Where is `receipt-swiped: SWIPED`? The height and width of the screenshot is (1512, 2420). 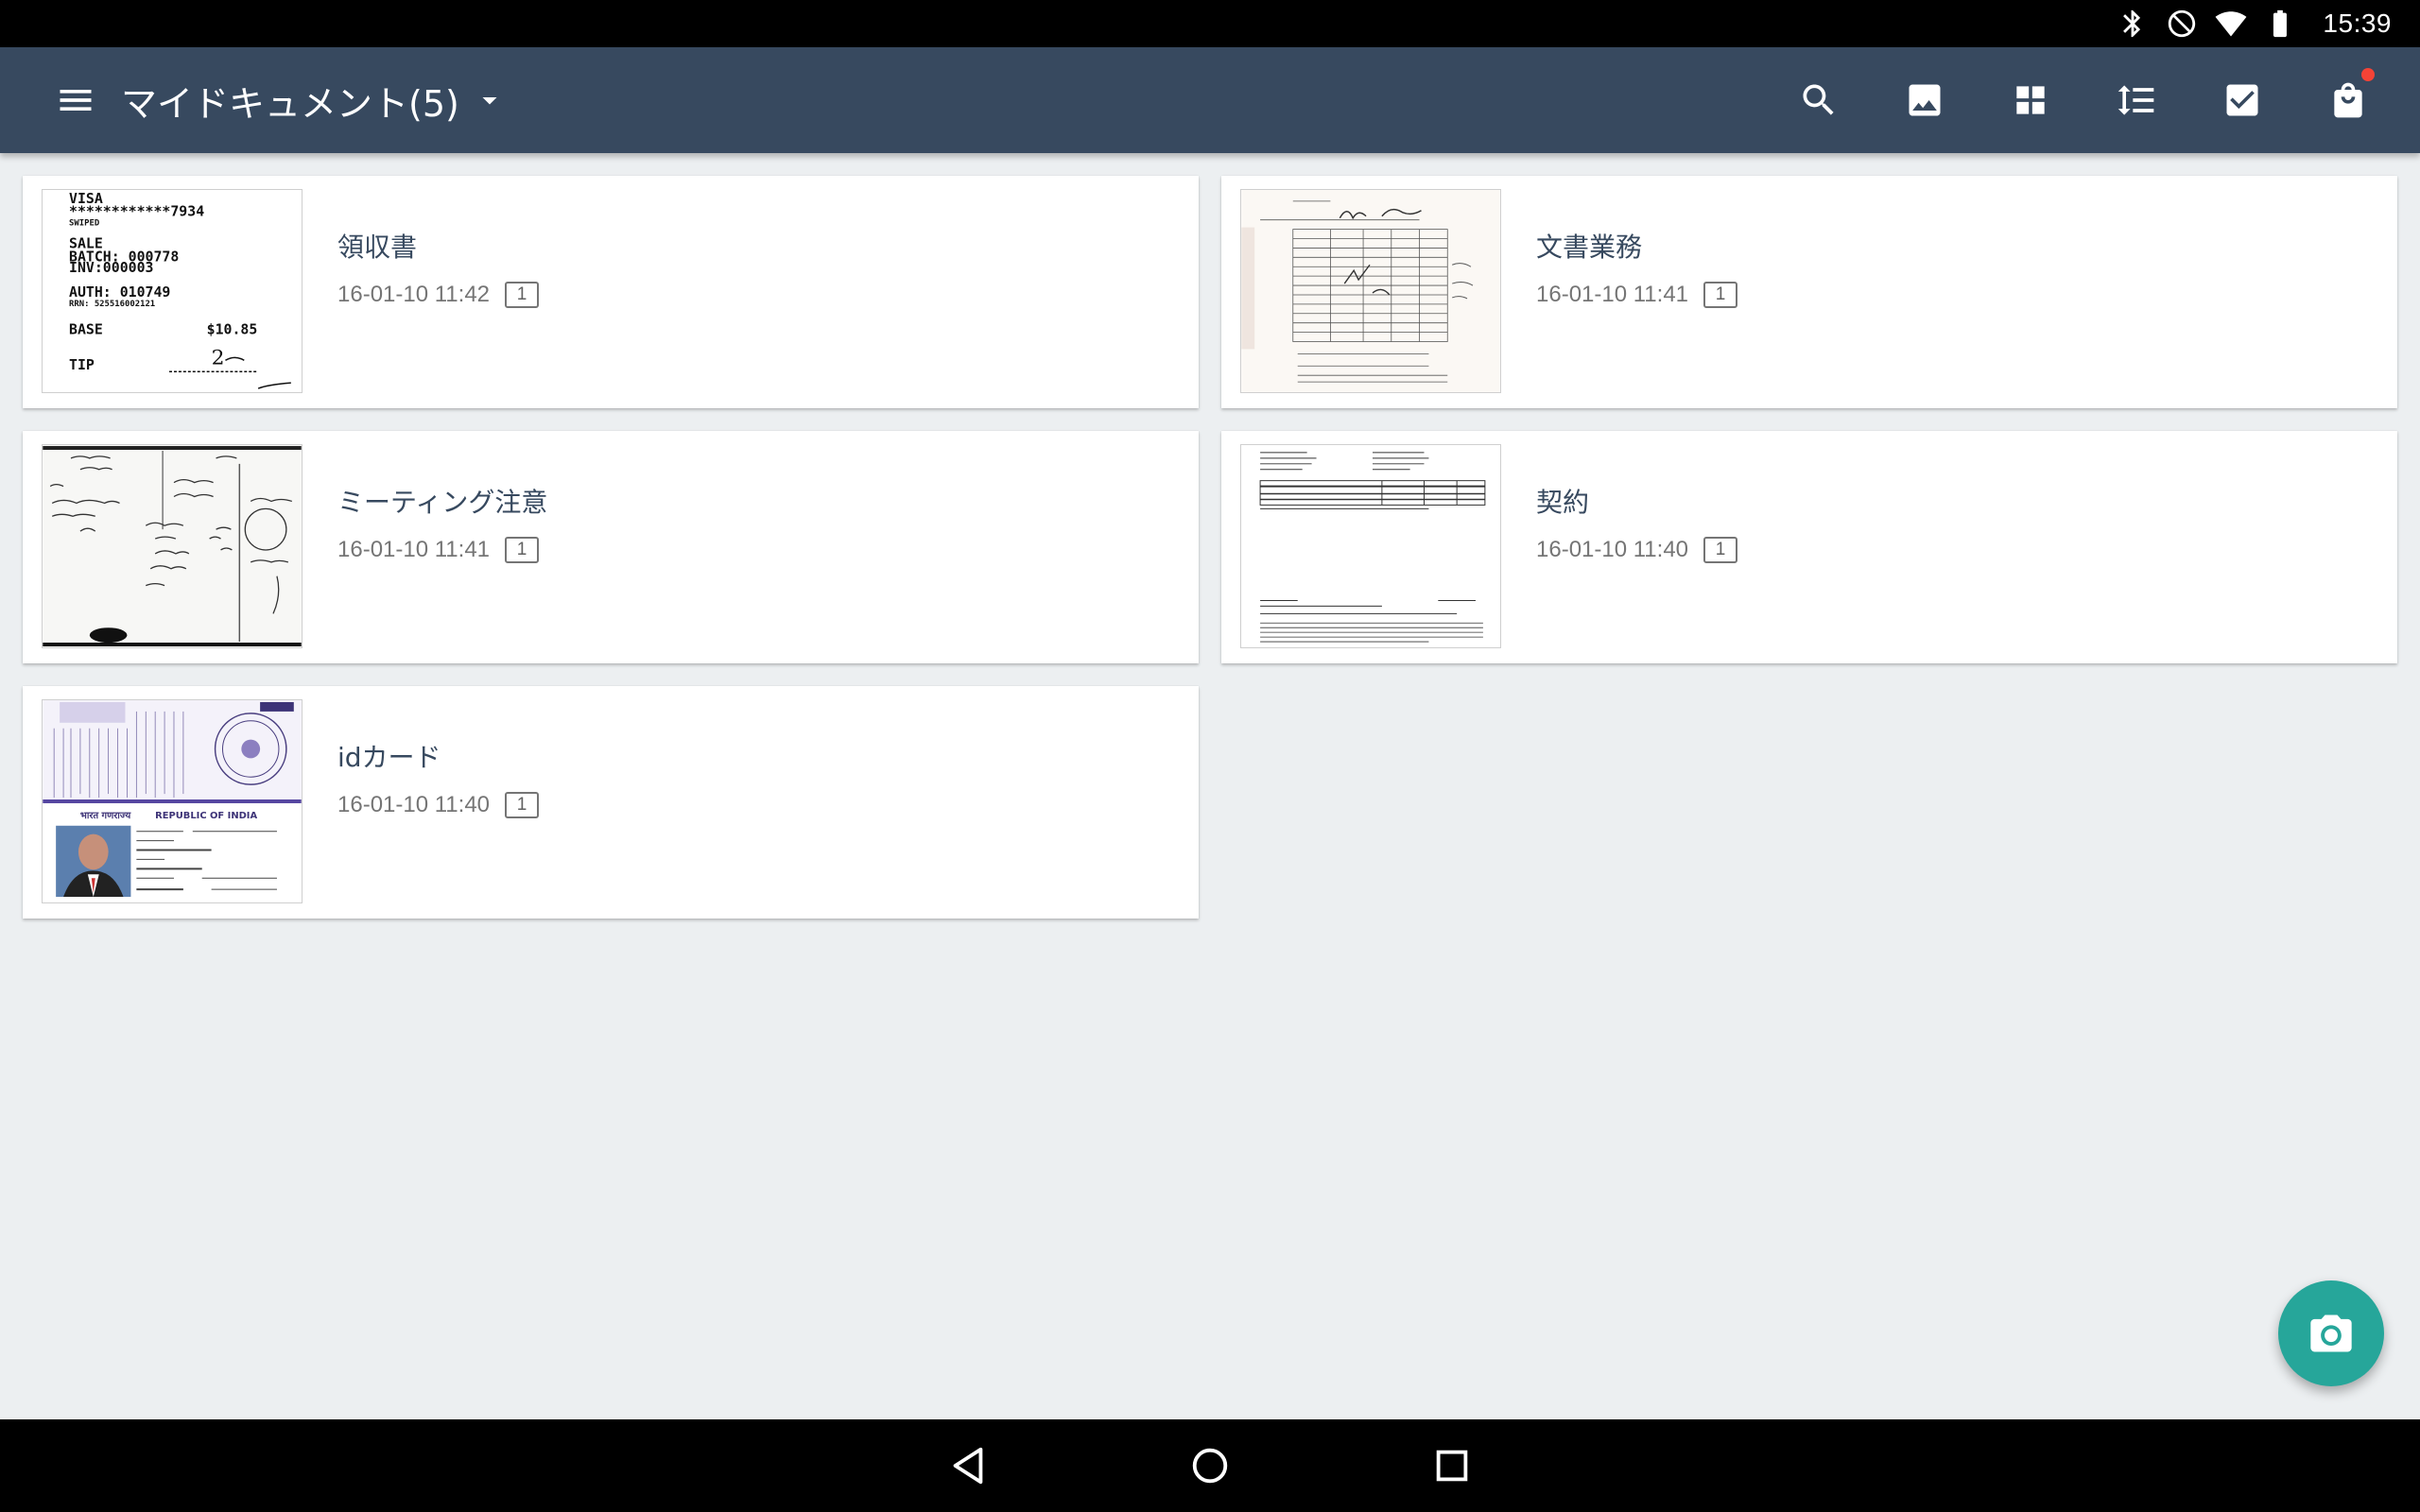 receipt-swiped: SWIPED is located at coordinates (84, 224).